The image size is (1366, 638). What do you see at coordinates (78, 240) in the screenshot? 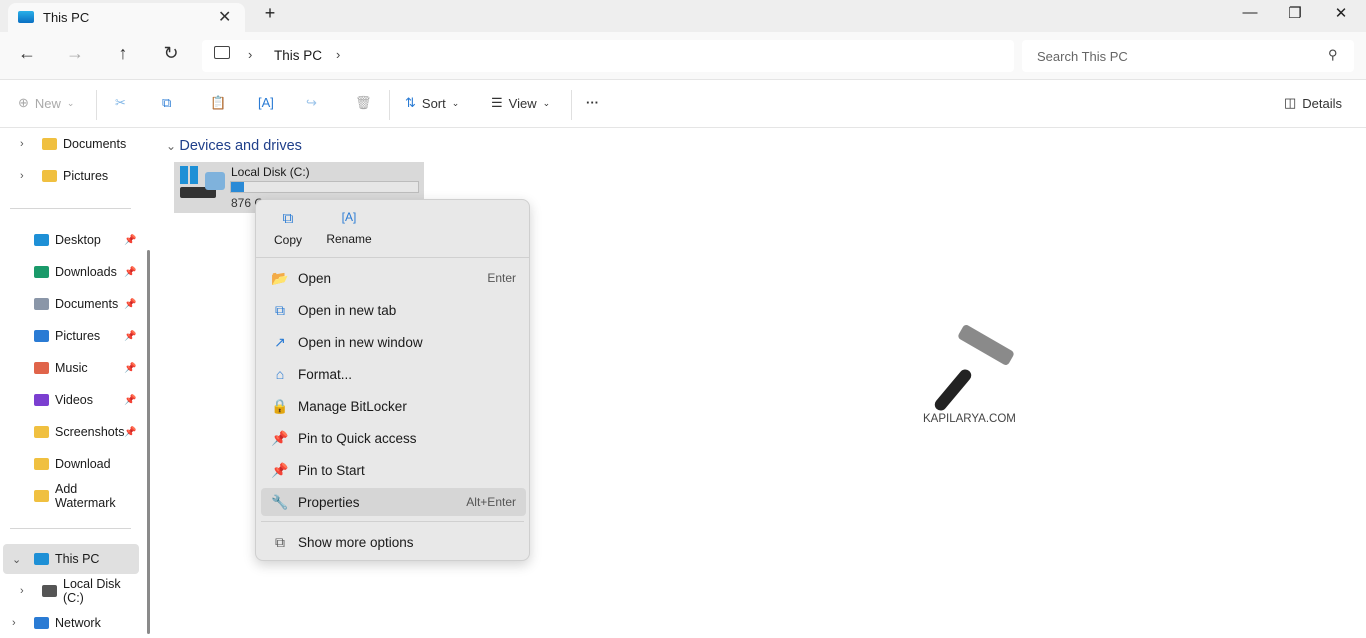
I see `sidebar-item-label: Desktop` at bounding box center [78, 240].